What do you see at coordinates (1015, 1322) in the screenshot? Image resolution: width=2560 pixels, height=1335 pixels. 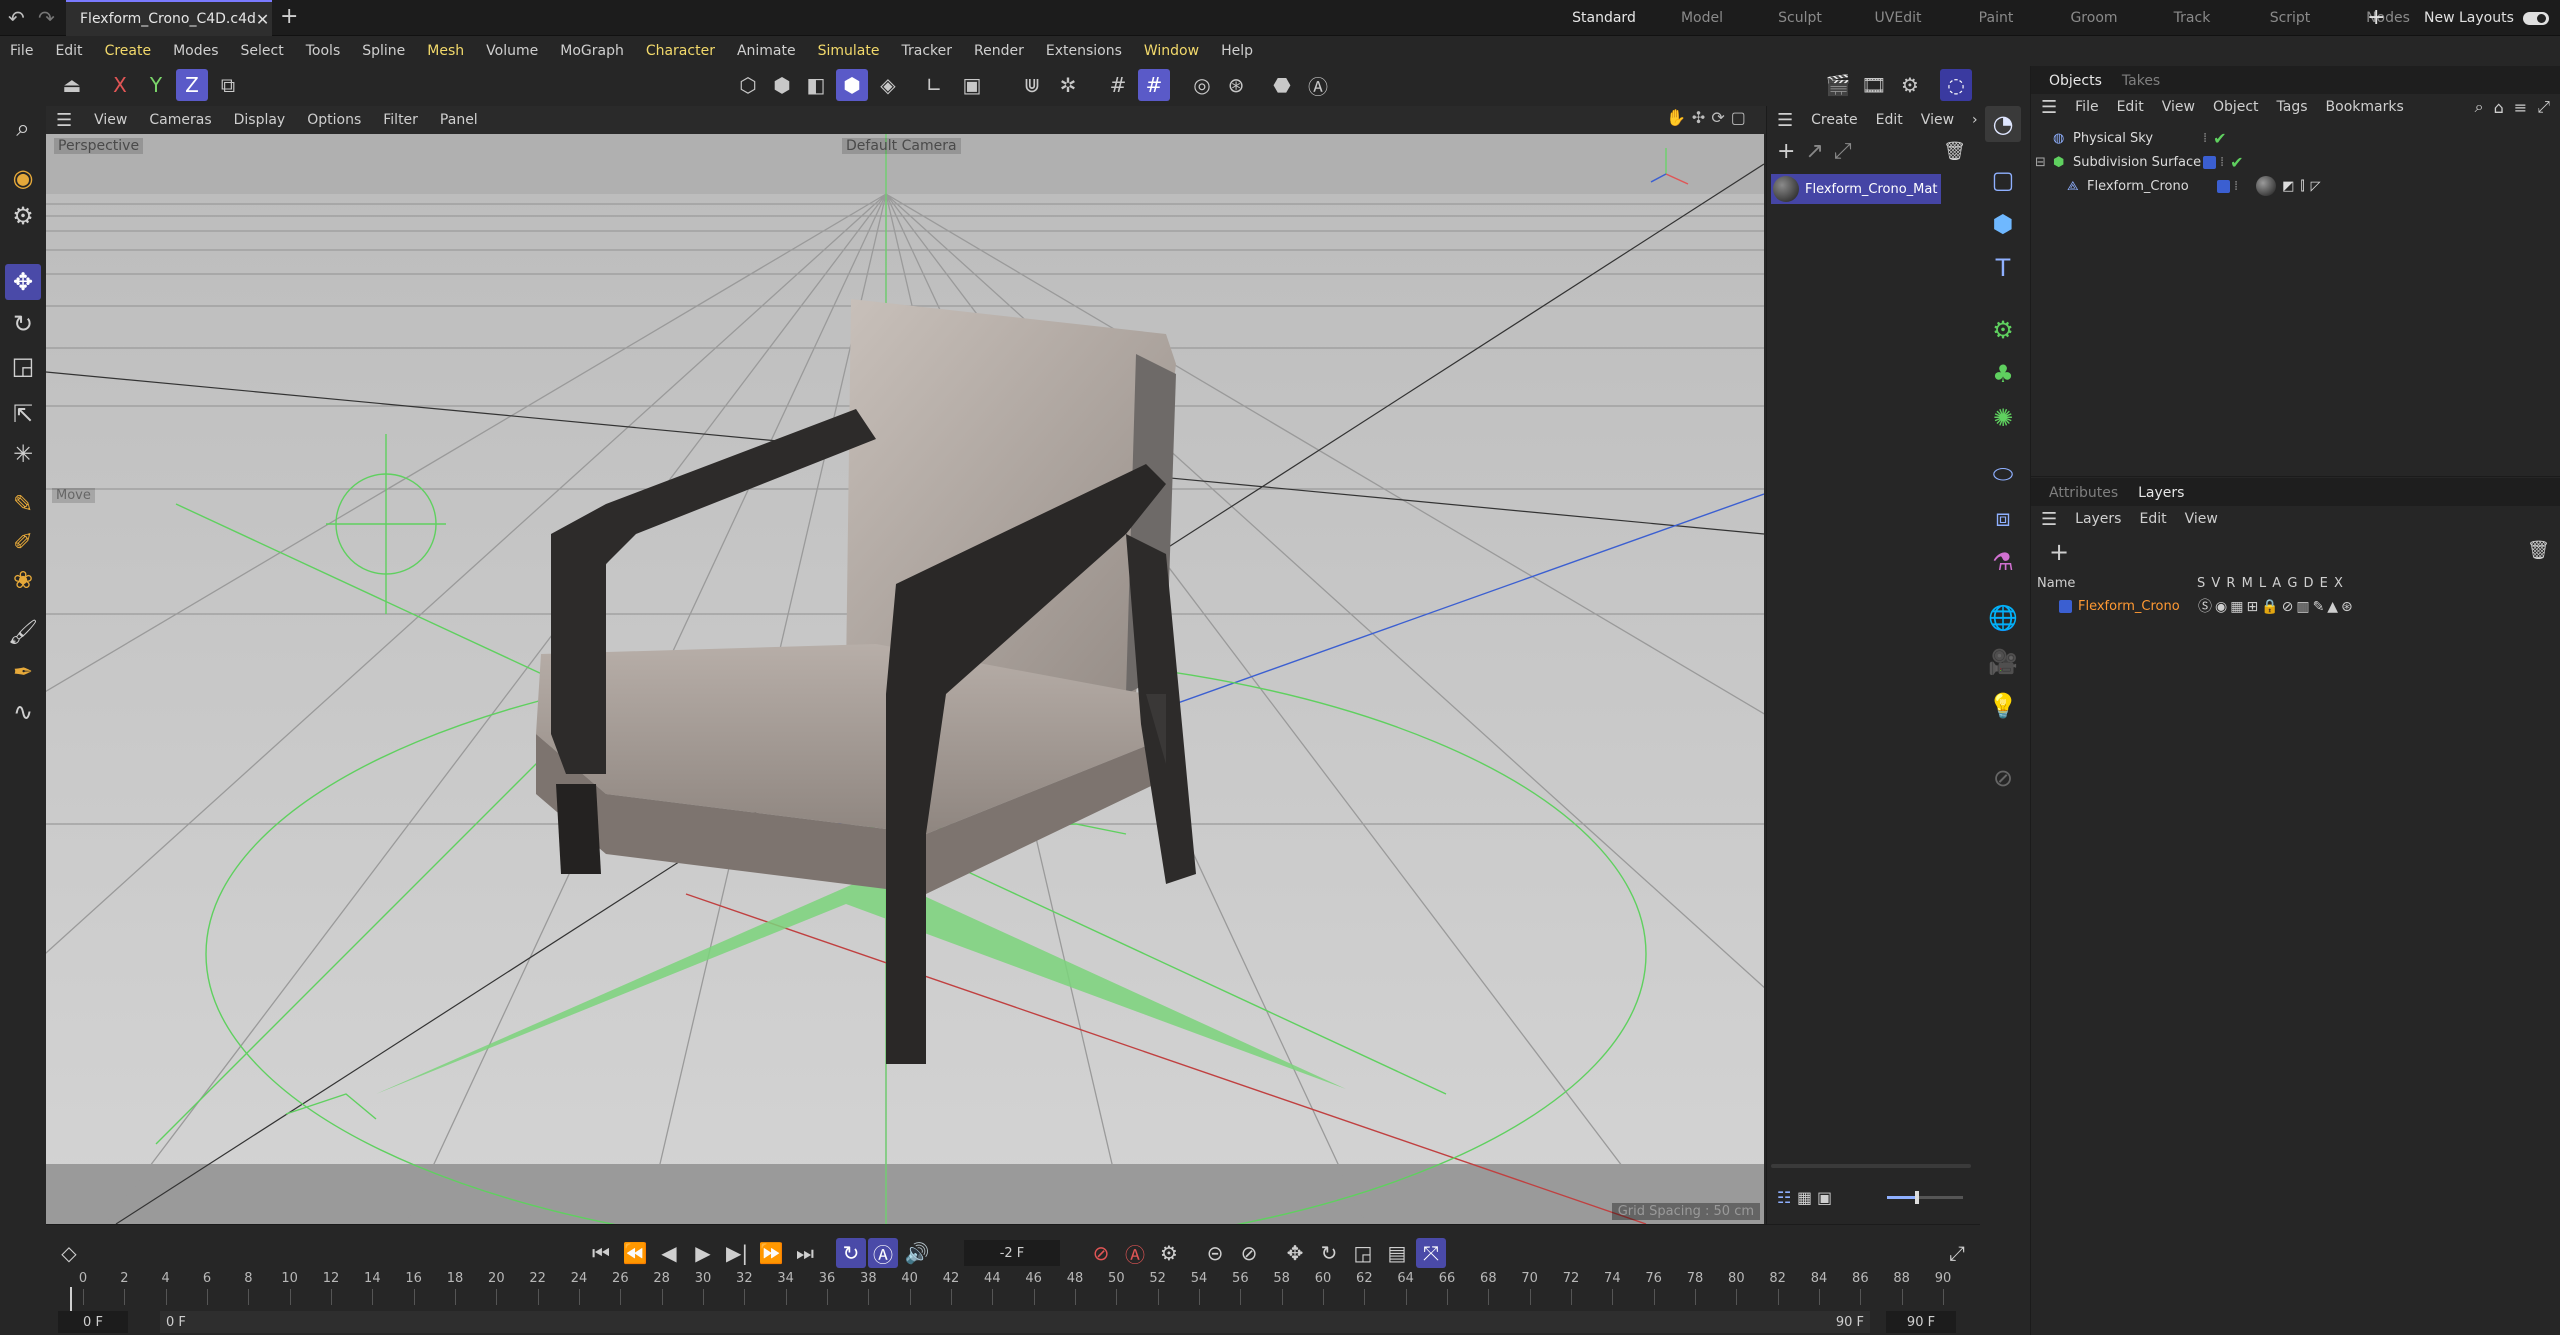 I see `frame-range-bar: 0 F 90 F` at bounding box center [1015, 1322].